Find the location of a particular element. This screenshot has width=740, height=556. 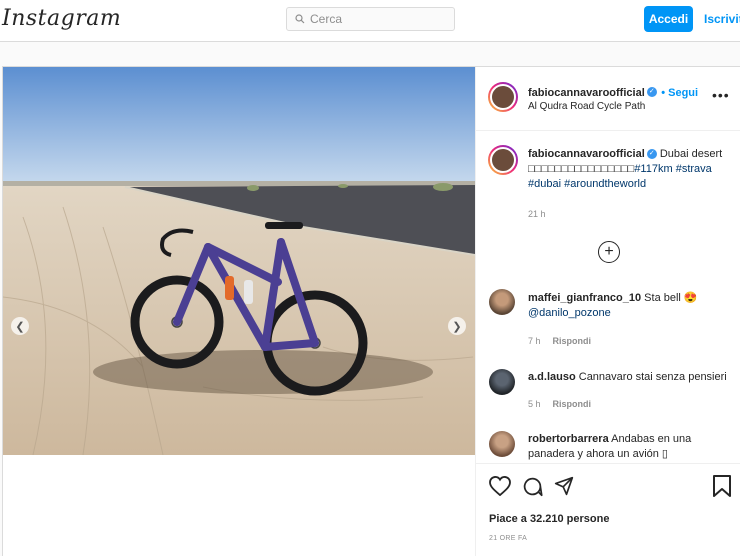

comment-meta: 5 h Rispondi is located at coordinates (559, 404).